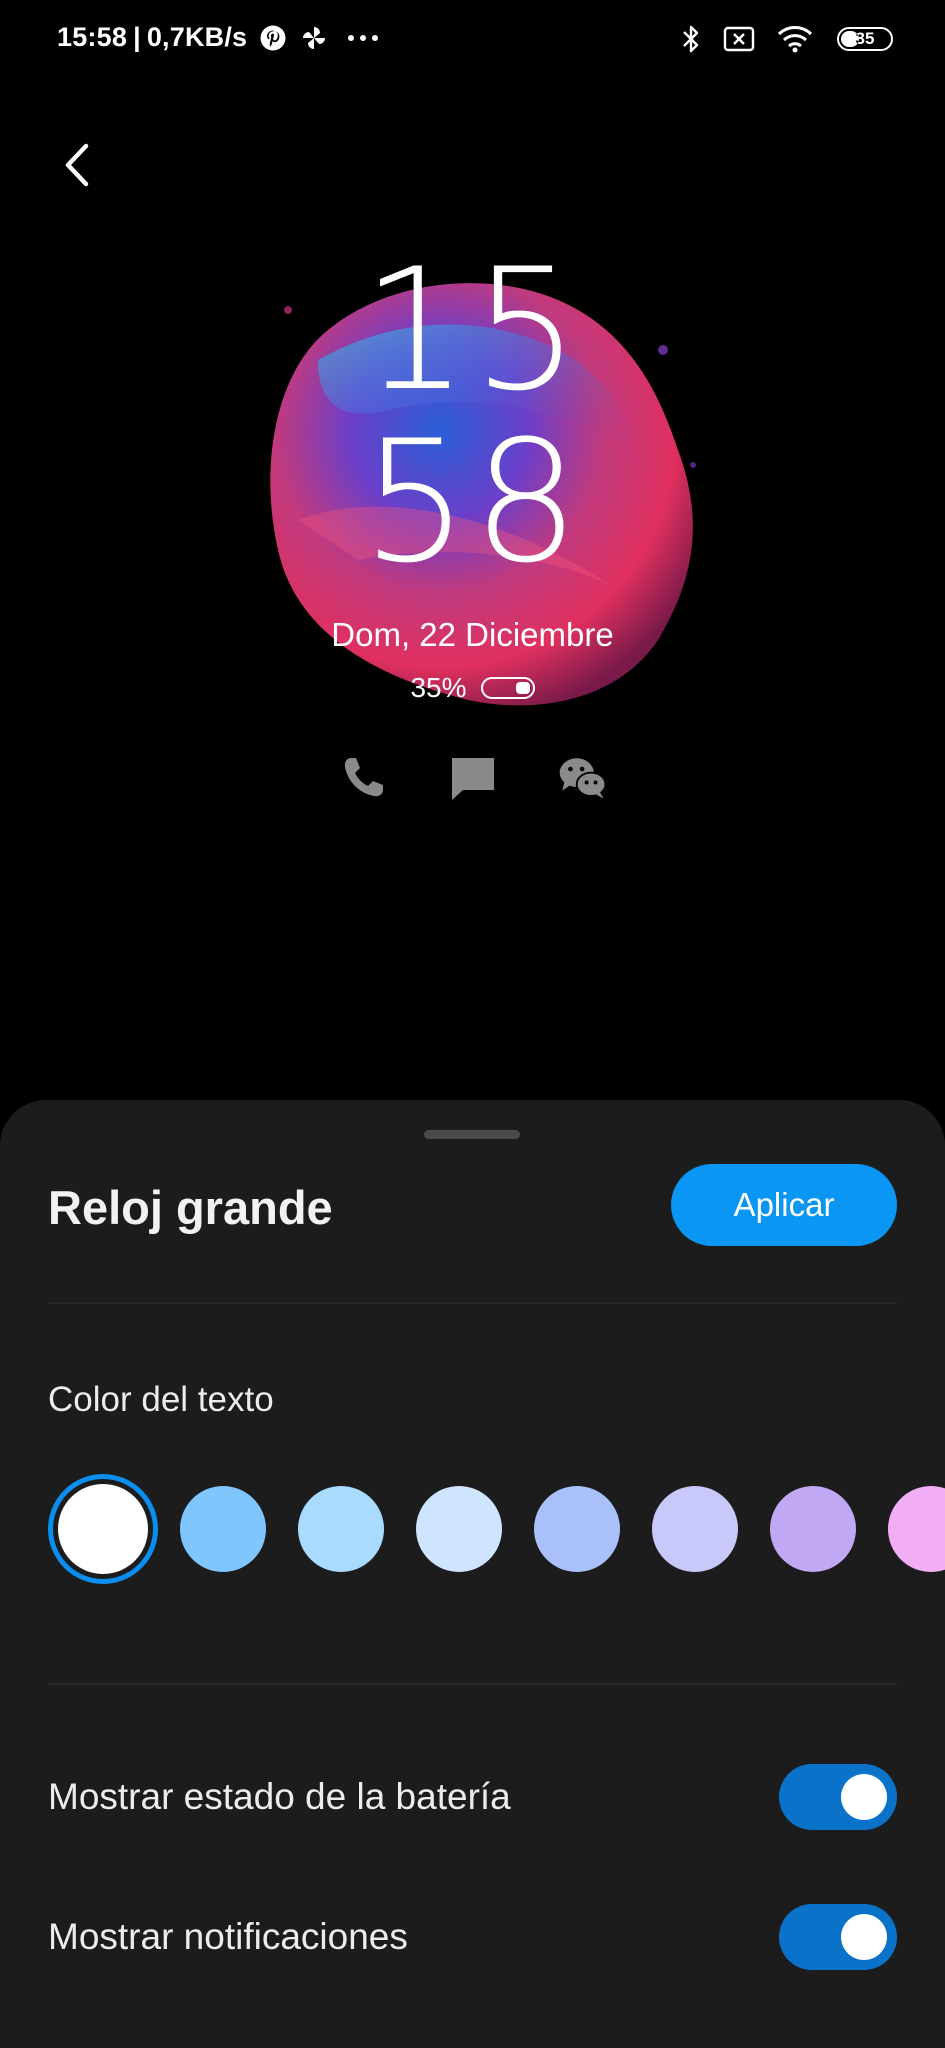 The width and height of the screenshot is (945, 2048). Describe the element at coordinates (795, 39) in the screenshot. I see `wifi-icon` at that location.